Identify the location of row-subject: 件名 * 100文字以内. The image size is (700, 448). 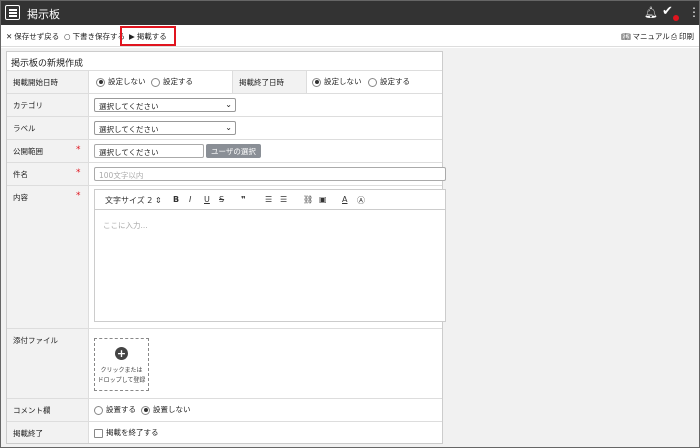
(226, 173).